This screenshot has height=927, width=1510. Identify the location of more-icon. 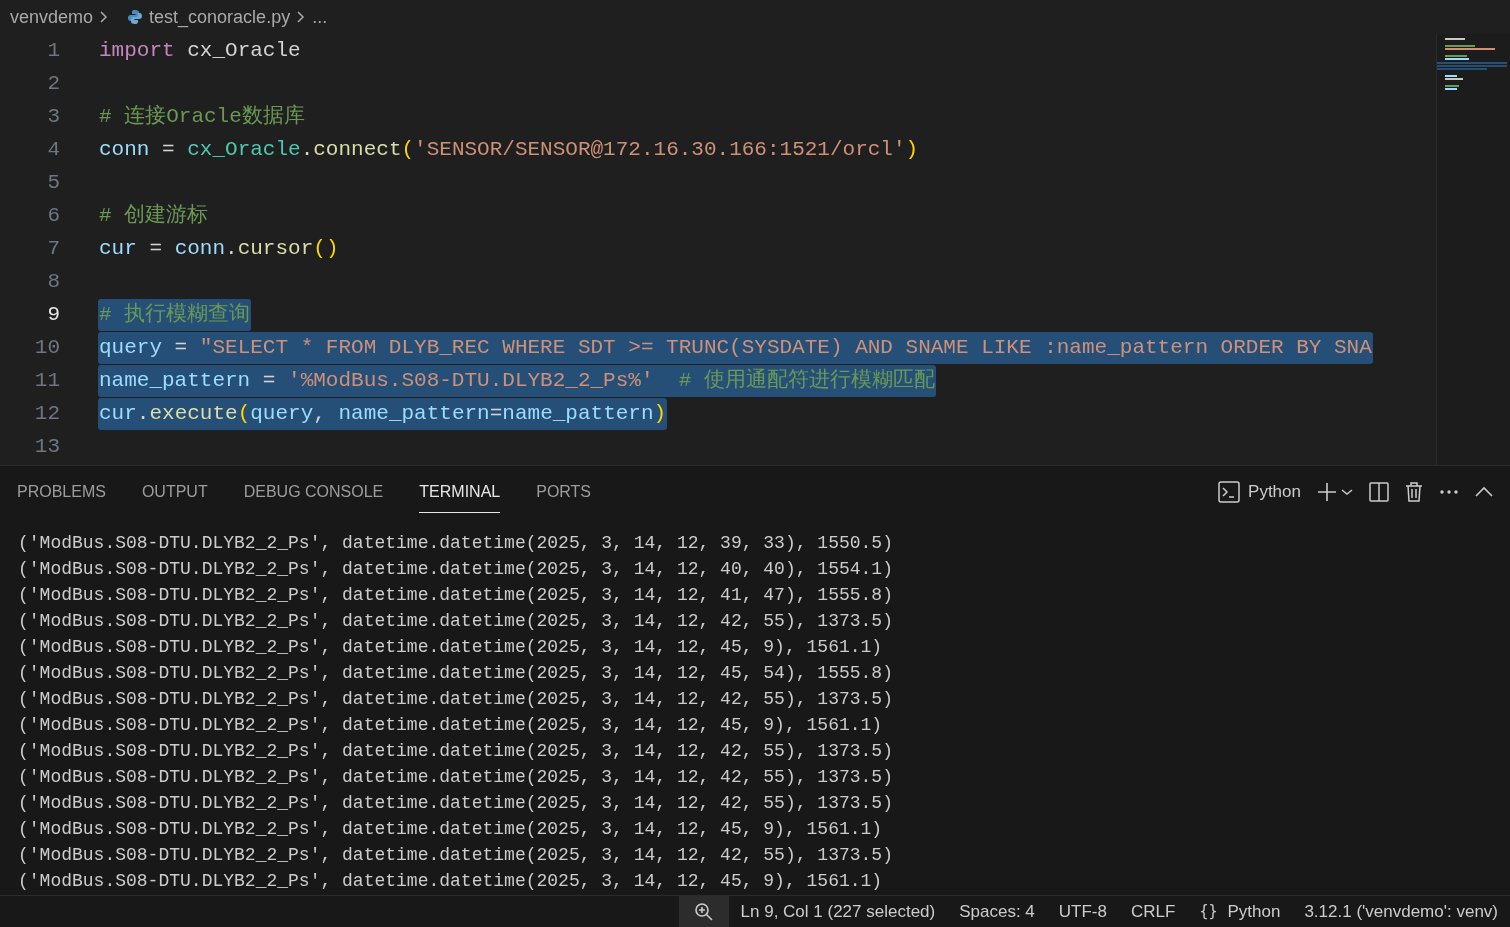
(1449, 492).